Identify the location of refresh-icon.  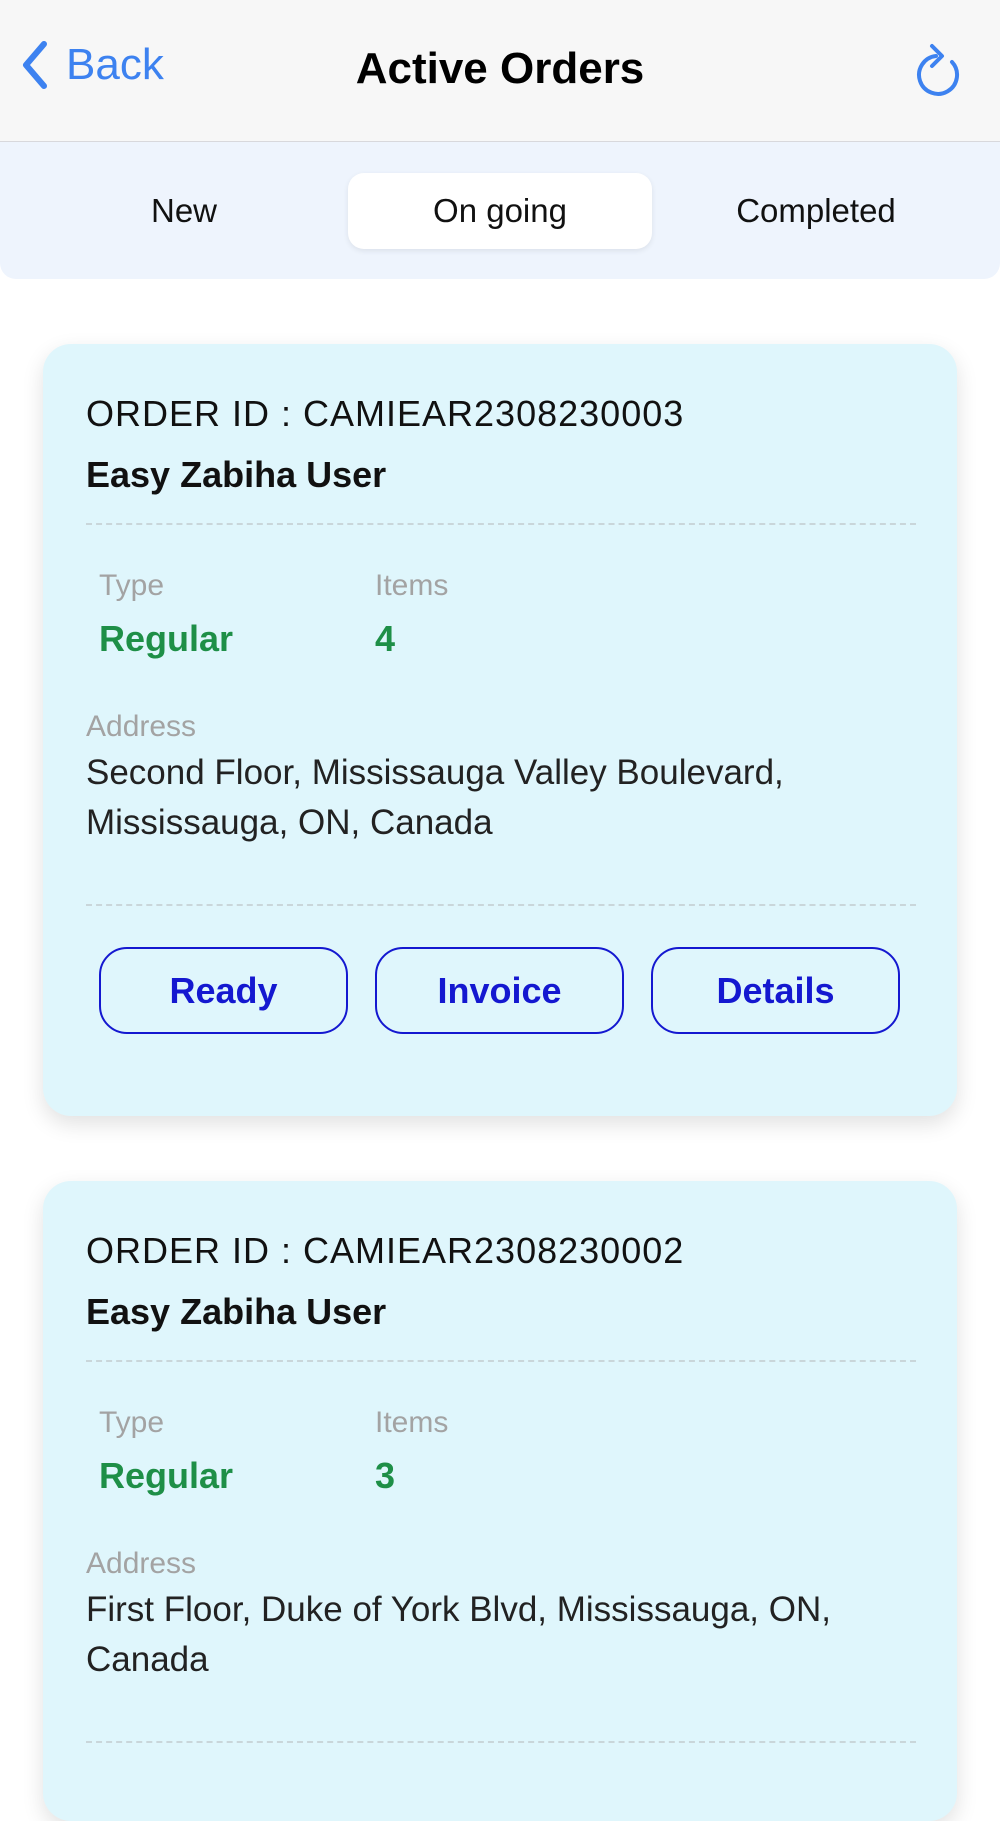
(938, 69).